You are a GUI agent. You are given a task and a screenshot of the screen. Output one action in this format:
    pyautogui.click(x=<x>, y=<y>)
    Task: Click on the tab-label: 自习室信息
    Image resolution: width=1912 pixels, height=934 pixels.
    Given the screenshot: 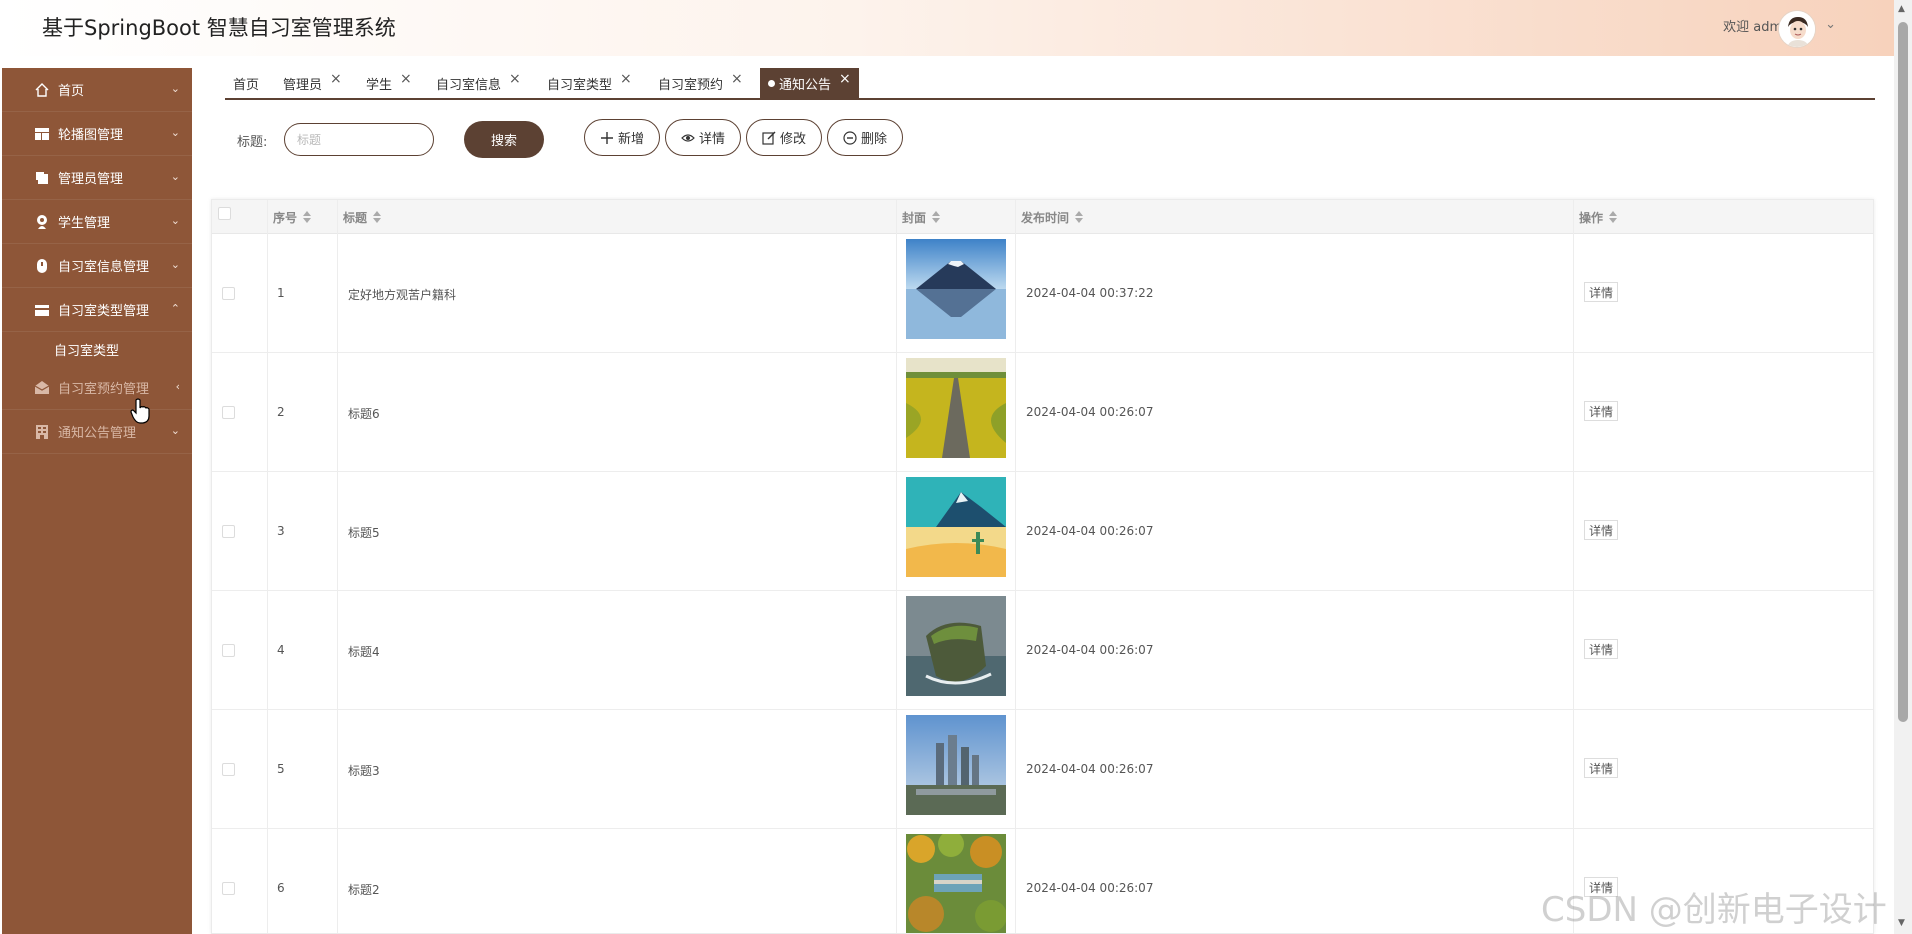 What is the action you would take?
    pyautogui.click(x=469, y=85)
    